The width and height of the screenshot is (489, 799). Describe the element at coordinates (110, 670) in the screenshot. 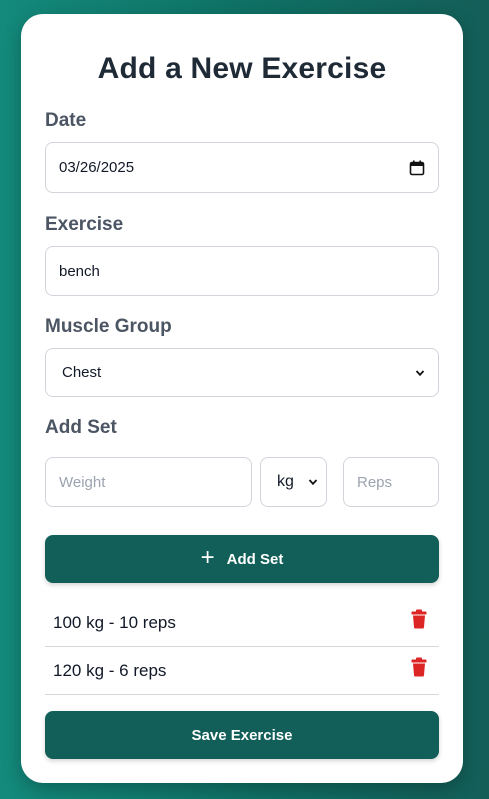

I see `set-text: 120 kg - 6 reps` at that location.